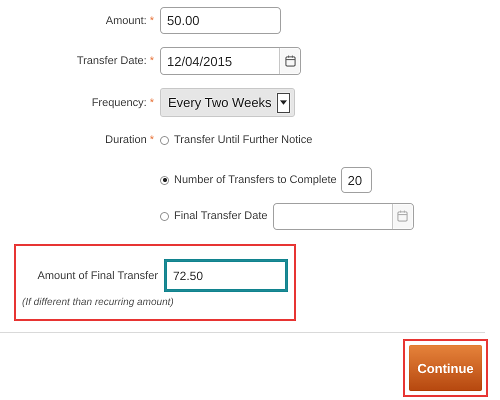 This screenshot has height=400, width=500. What do you see at coordinates (97, 276) in the screenshot?
I see `field-label: Amount of Final Transfer` at bounding box center [97, 276].